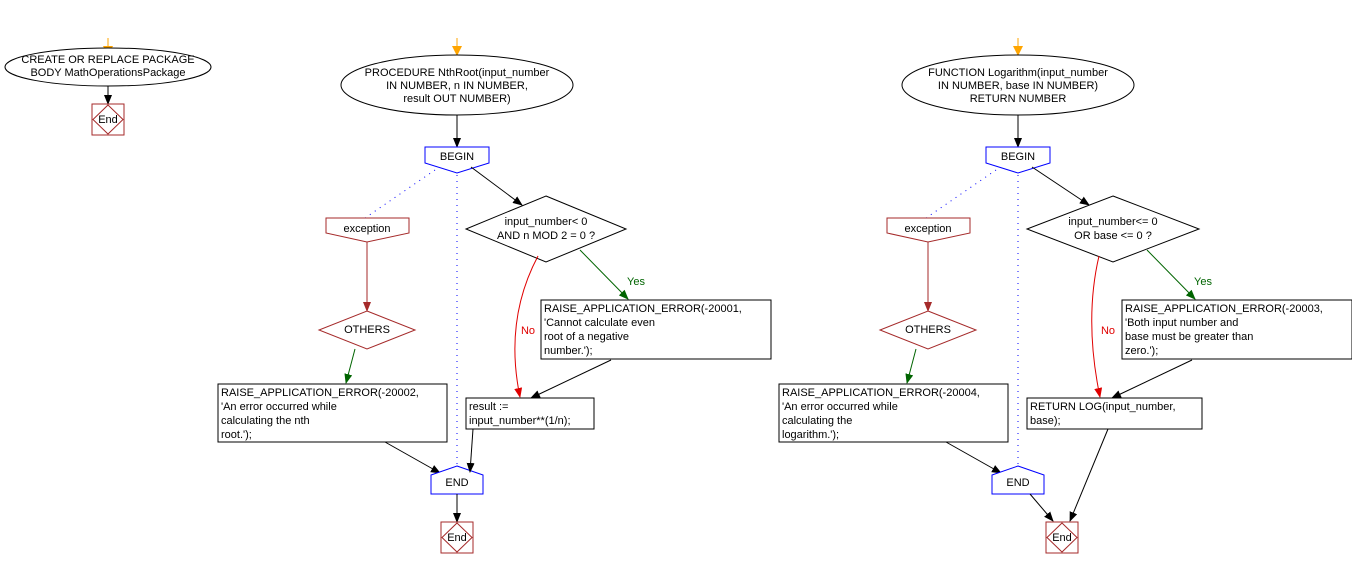 The width and height of the screenshot is (1352, 569). I want to click on others-action-text: RAISE_APPLICATION_ERROR(-20004,, so click(881, 393).